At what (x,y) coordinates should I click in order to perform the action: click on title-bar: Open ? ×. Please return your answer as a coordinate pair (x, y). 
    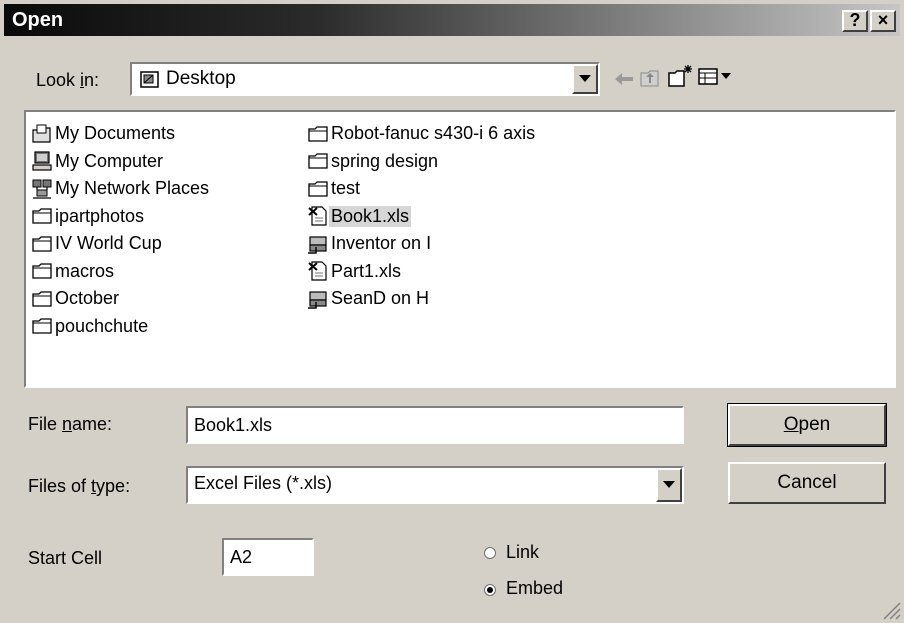
    Looking at the image, I should click on (452, 20).